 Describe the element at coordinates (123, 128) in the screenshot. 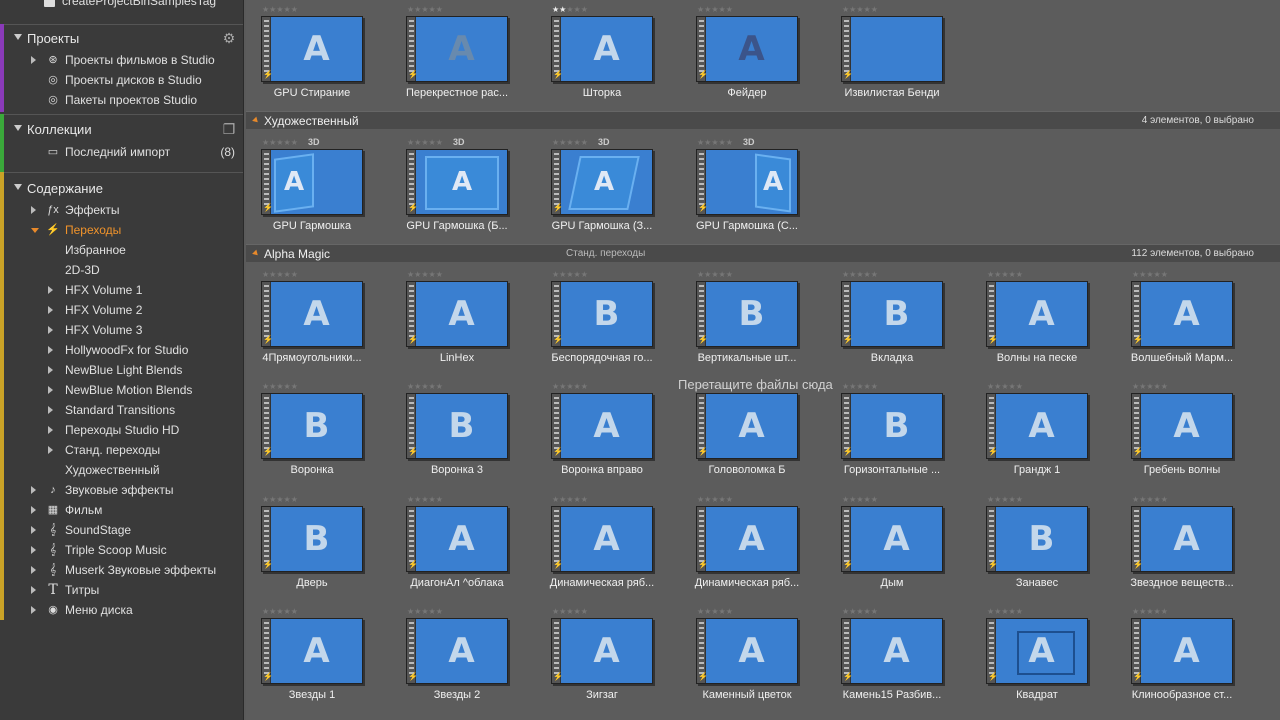

I see `collections-header: Коллекции ❐` at that location.